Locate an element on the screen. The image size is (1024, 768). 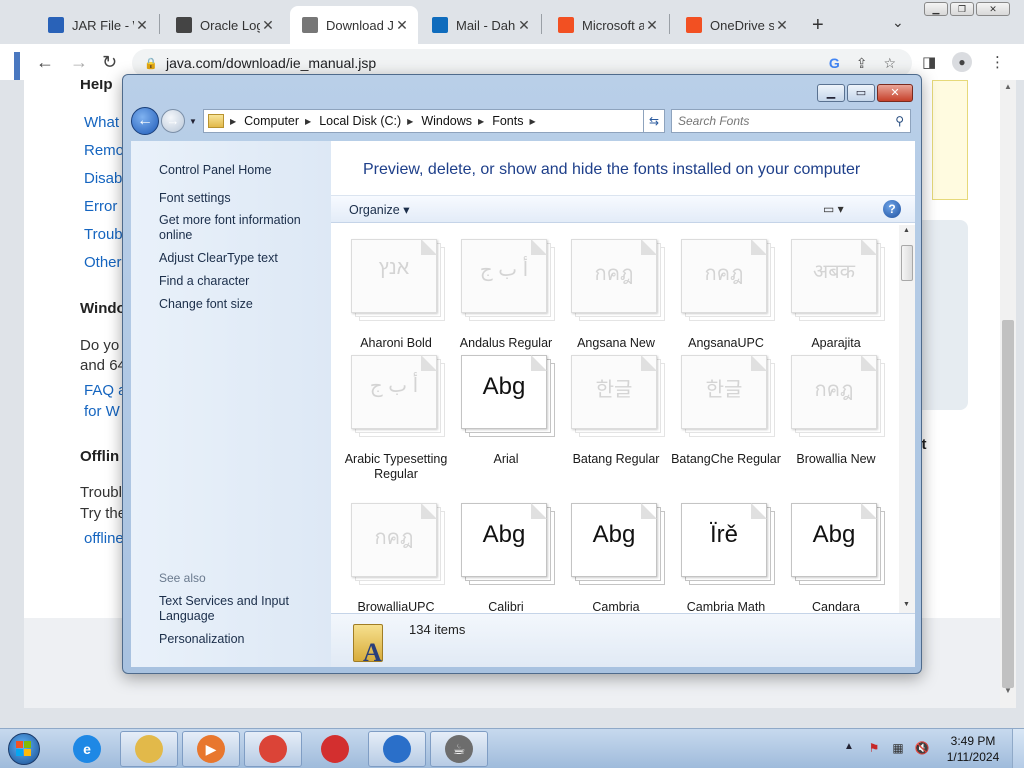
nav-link: Find a character is located at coordinates (239, 281).